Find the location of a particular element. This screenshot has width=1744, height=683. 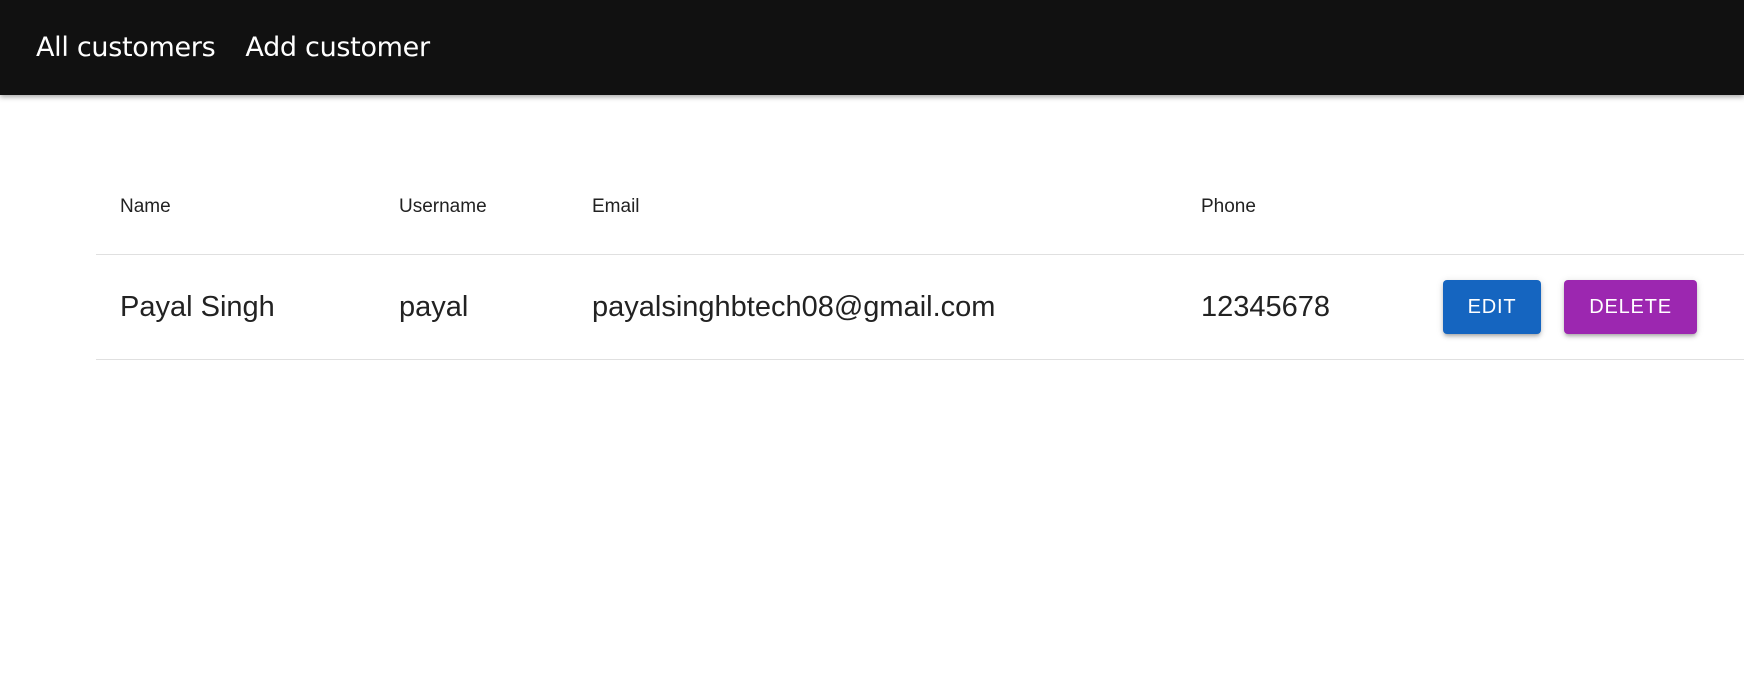

nav-add-customer-link: Add customer is located at coordinates (337, 47).